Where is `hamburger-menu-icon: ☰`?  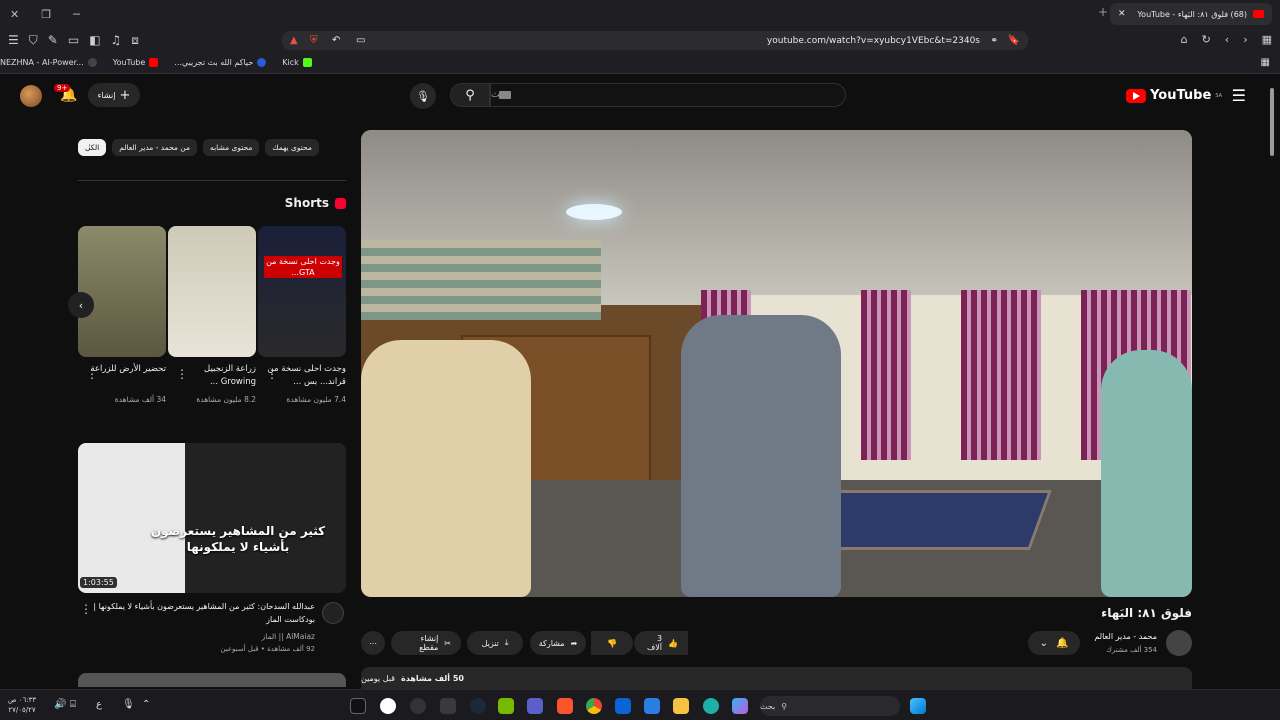 hamburger-menu-icon: ☰ is located at coordinates (1239, 95).